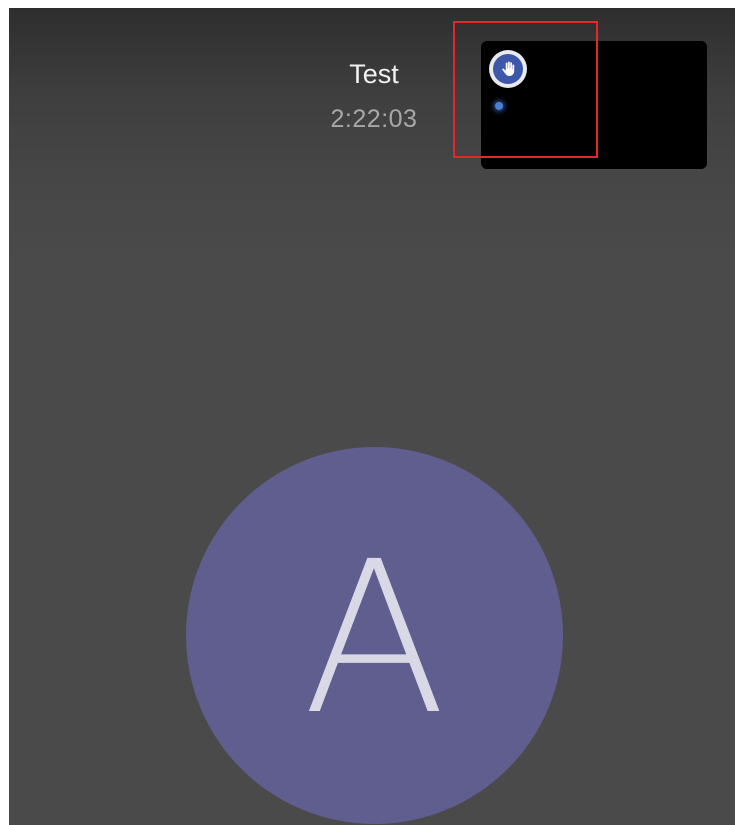 Image resolution: width=735 pixels, height=825 pixels. I want to click on annotation-highlight-box, so click(525, 89).